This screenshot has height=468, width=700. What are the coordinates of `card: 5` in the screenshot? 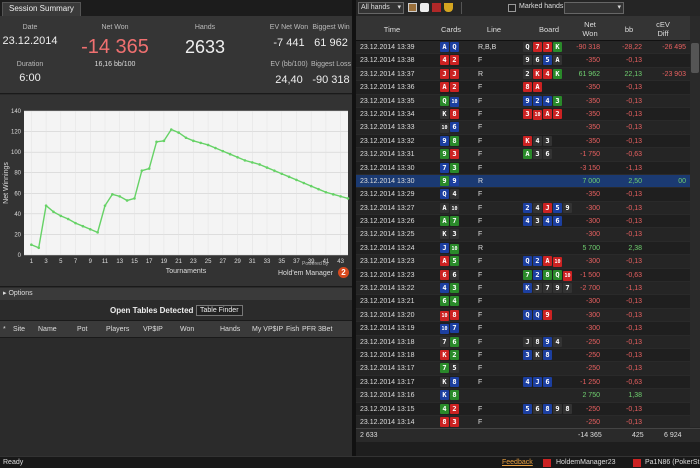 It's located at (547, 60).